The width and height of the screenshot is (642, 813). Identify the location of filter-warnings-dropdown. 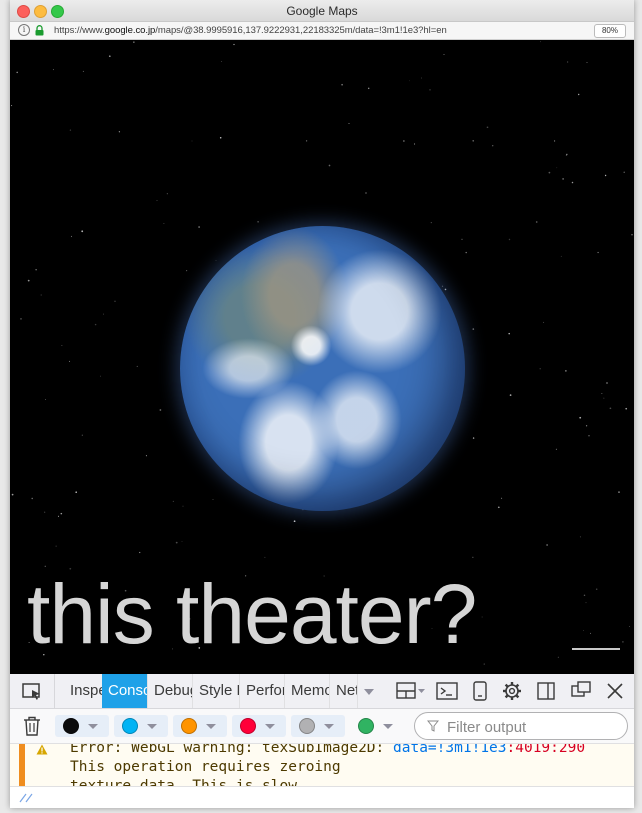
(200, 726).